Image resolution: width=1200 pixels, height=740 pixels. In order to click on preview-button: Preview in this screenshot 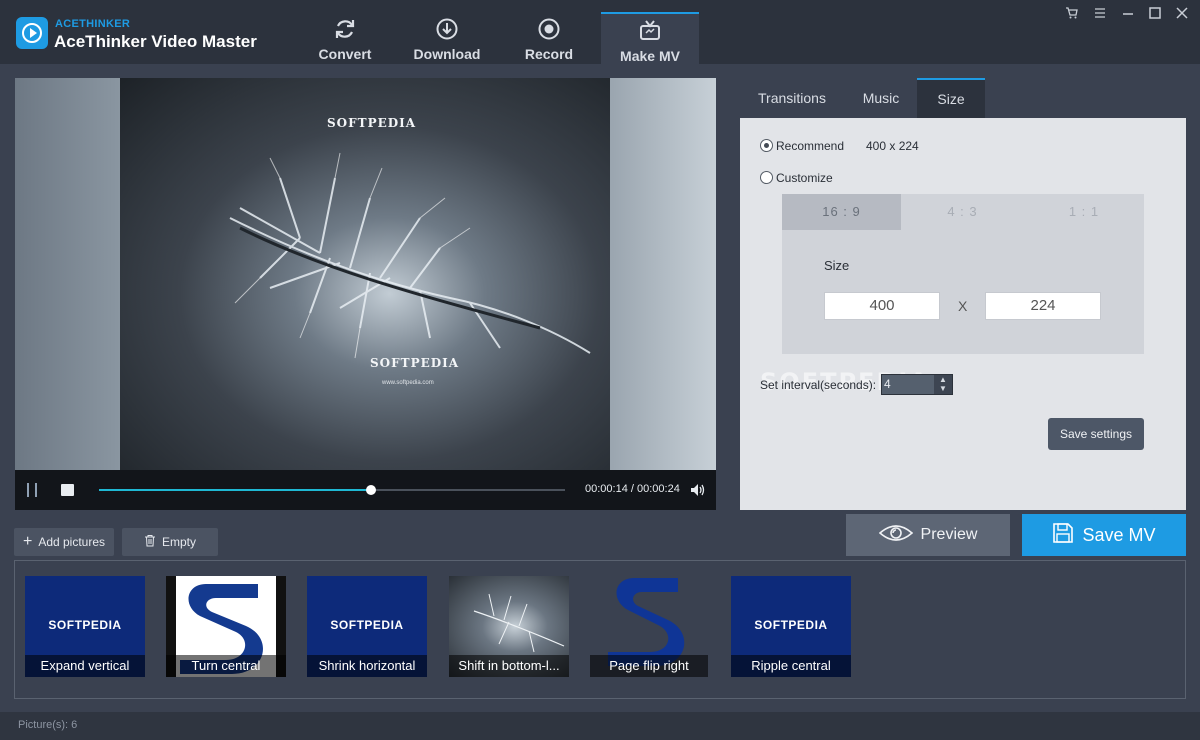, I will do `click(928, 535)`.